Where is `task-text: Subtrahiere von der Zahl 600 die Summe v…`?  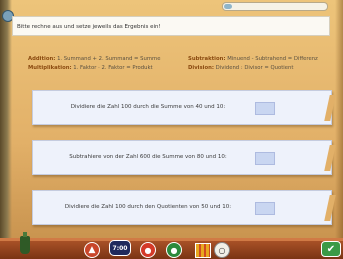
task-text: Subtrahiere von der Zahl 600 die Summe v… is located at coordinates (148, 157).